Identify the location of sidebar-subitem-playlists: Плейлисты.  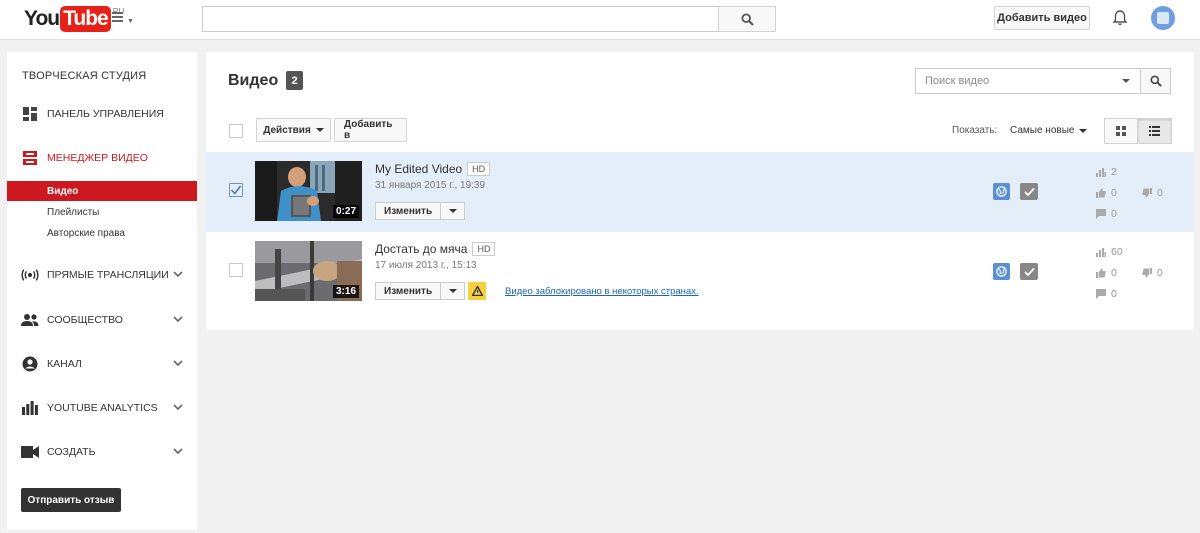
(102, 212).